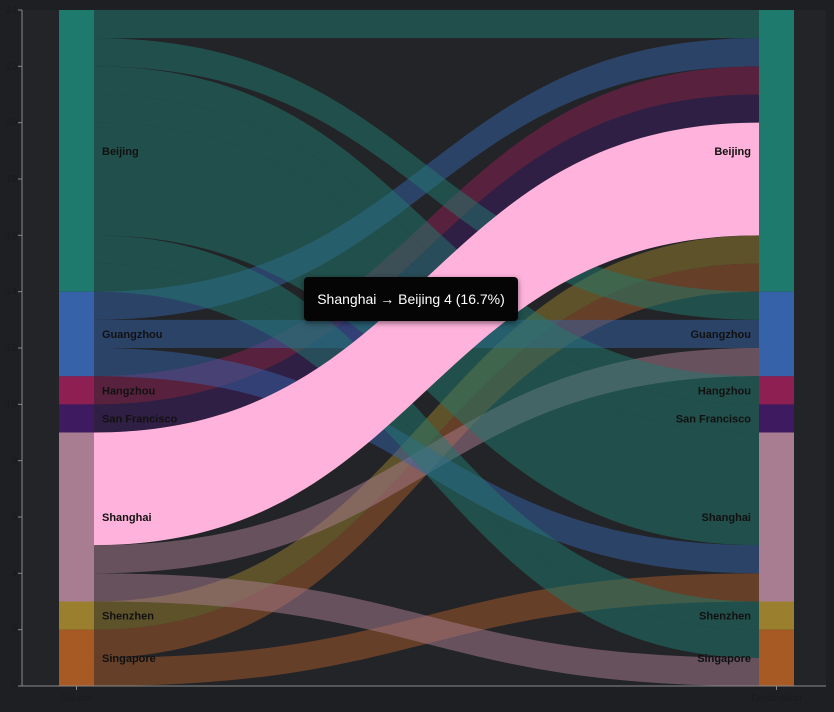  What do you see at coordinates (76, 615) in the screenshot?
I see `source-node-shenzhen` at bounding box center [76, 615].